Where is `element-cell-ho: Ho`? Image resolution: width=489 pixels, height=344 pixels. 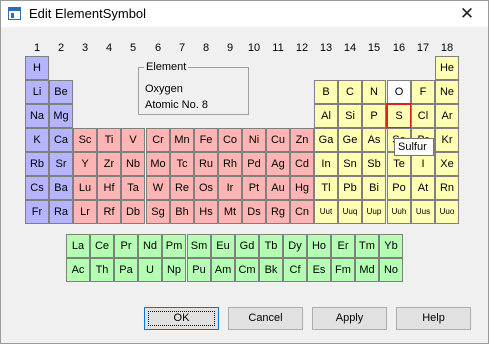
element-cell-ho: Ho is located at coordinates (319, 246).